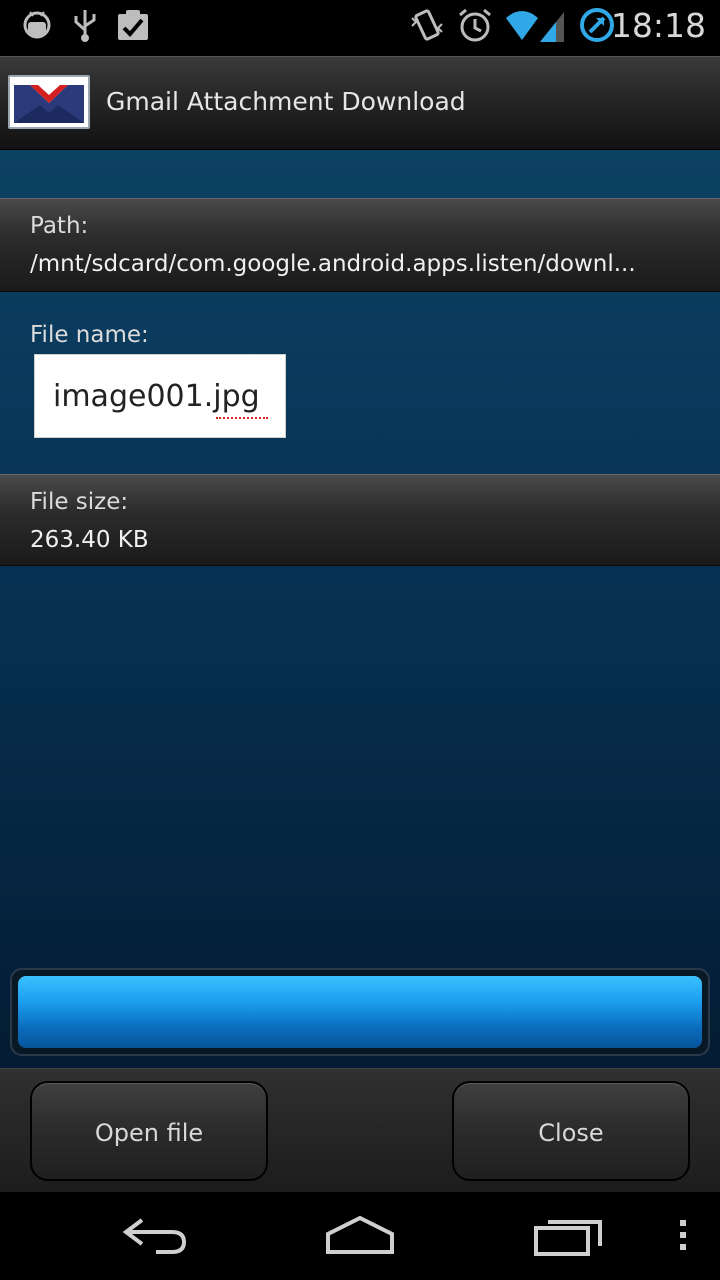  Describe the element at coordinates (242, 416) in the screenshot. I see `spellcheck-underline` at that location.